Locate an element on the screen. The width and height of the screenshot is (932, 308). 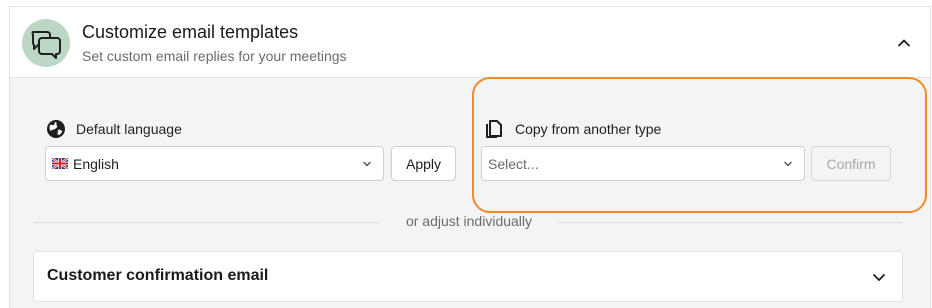
language-select: English is located at coordinates (214, 163).